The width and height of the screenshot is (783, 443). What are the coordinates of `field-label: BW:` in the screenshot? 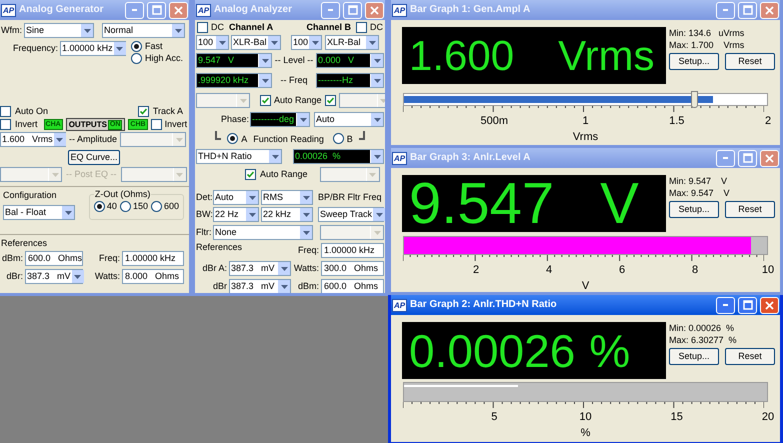 It's located at (204, 214).